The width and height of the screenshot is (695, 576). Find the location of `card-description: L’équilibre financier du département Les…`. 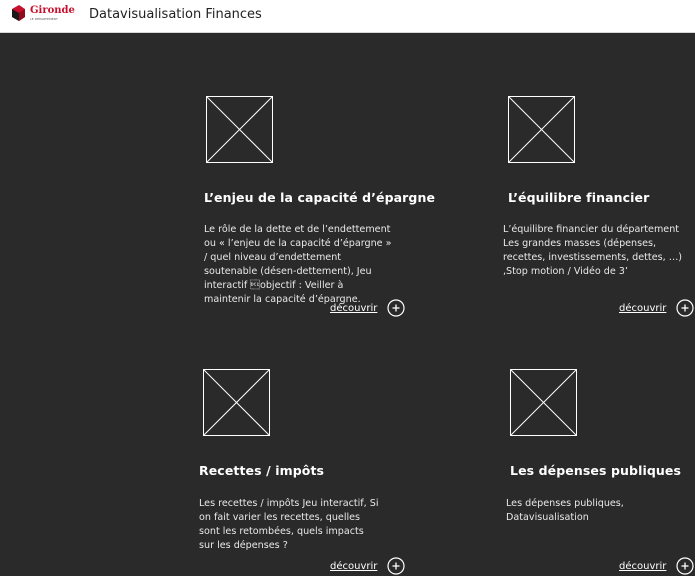

card-description: L’équilibre financier du département Les… is located at coordinates (593, 250).